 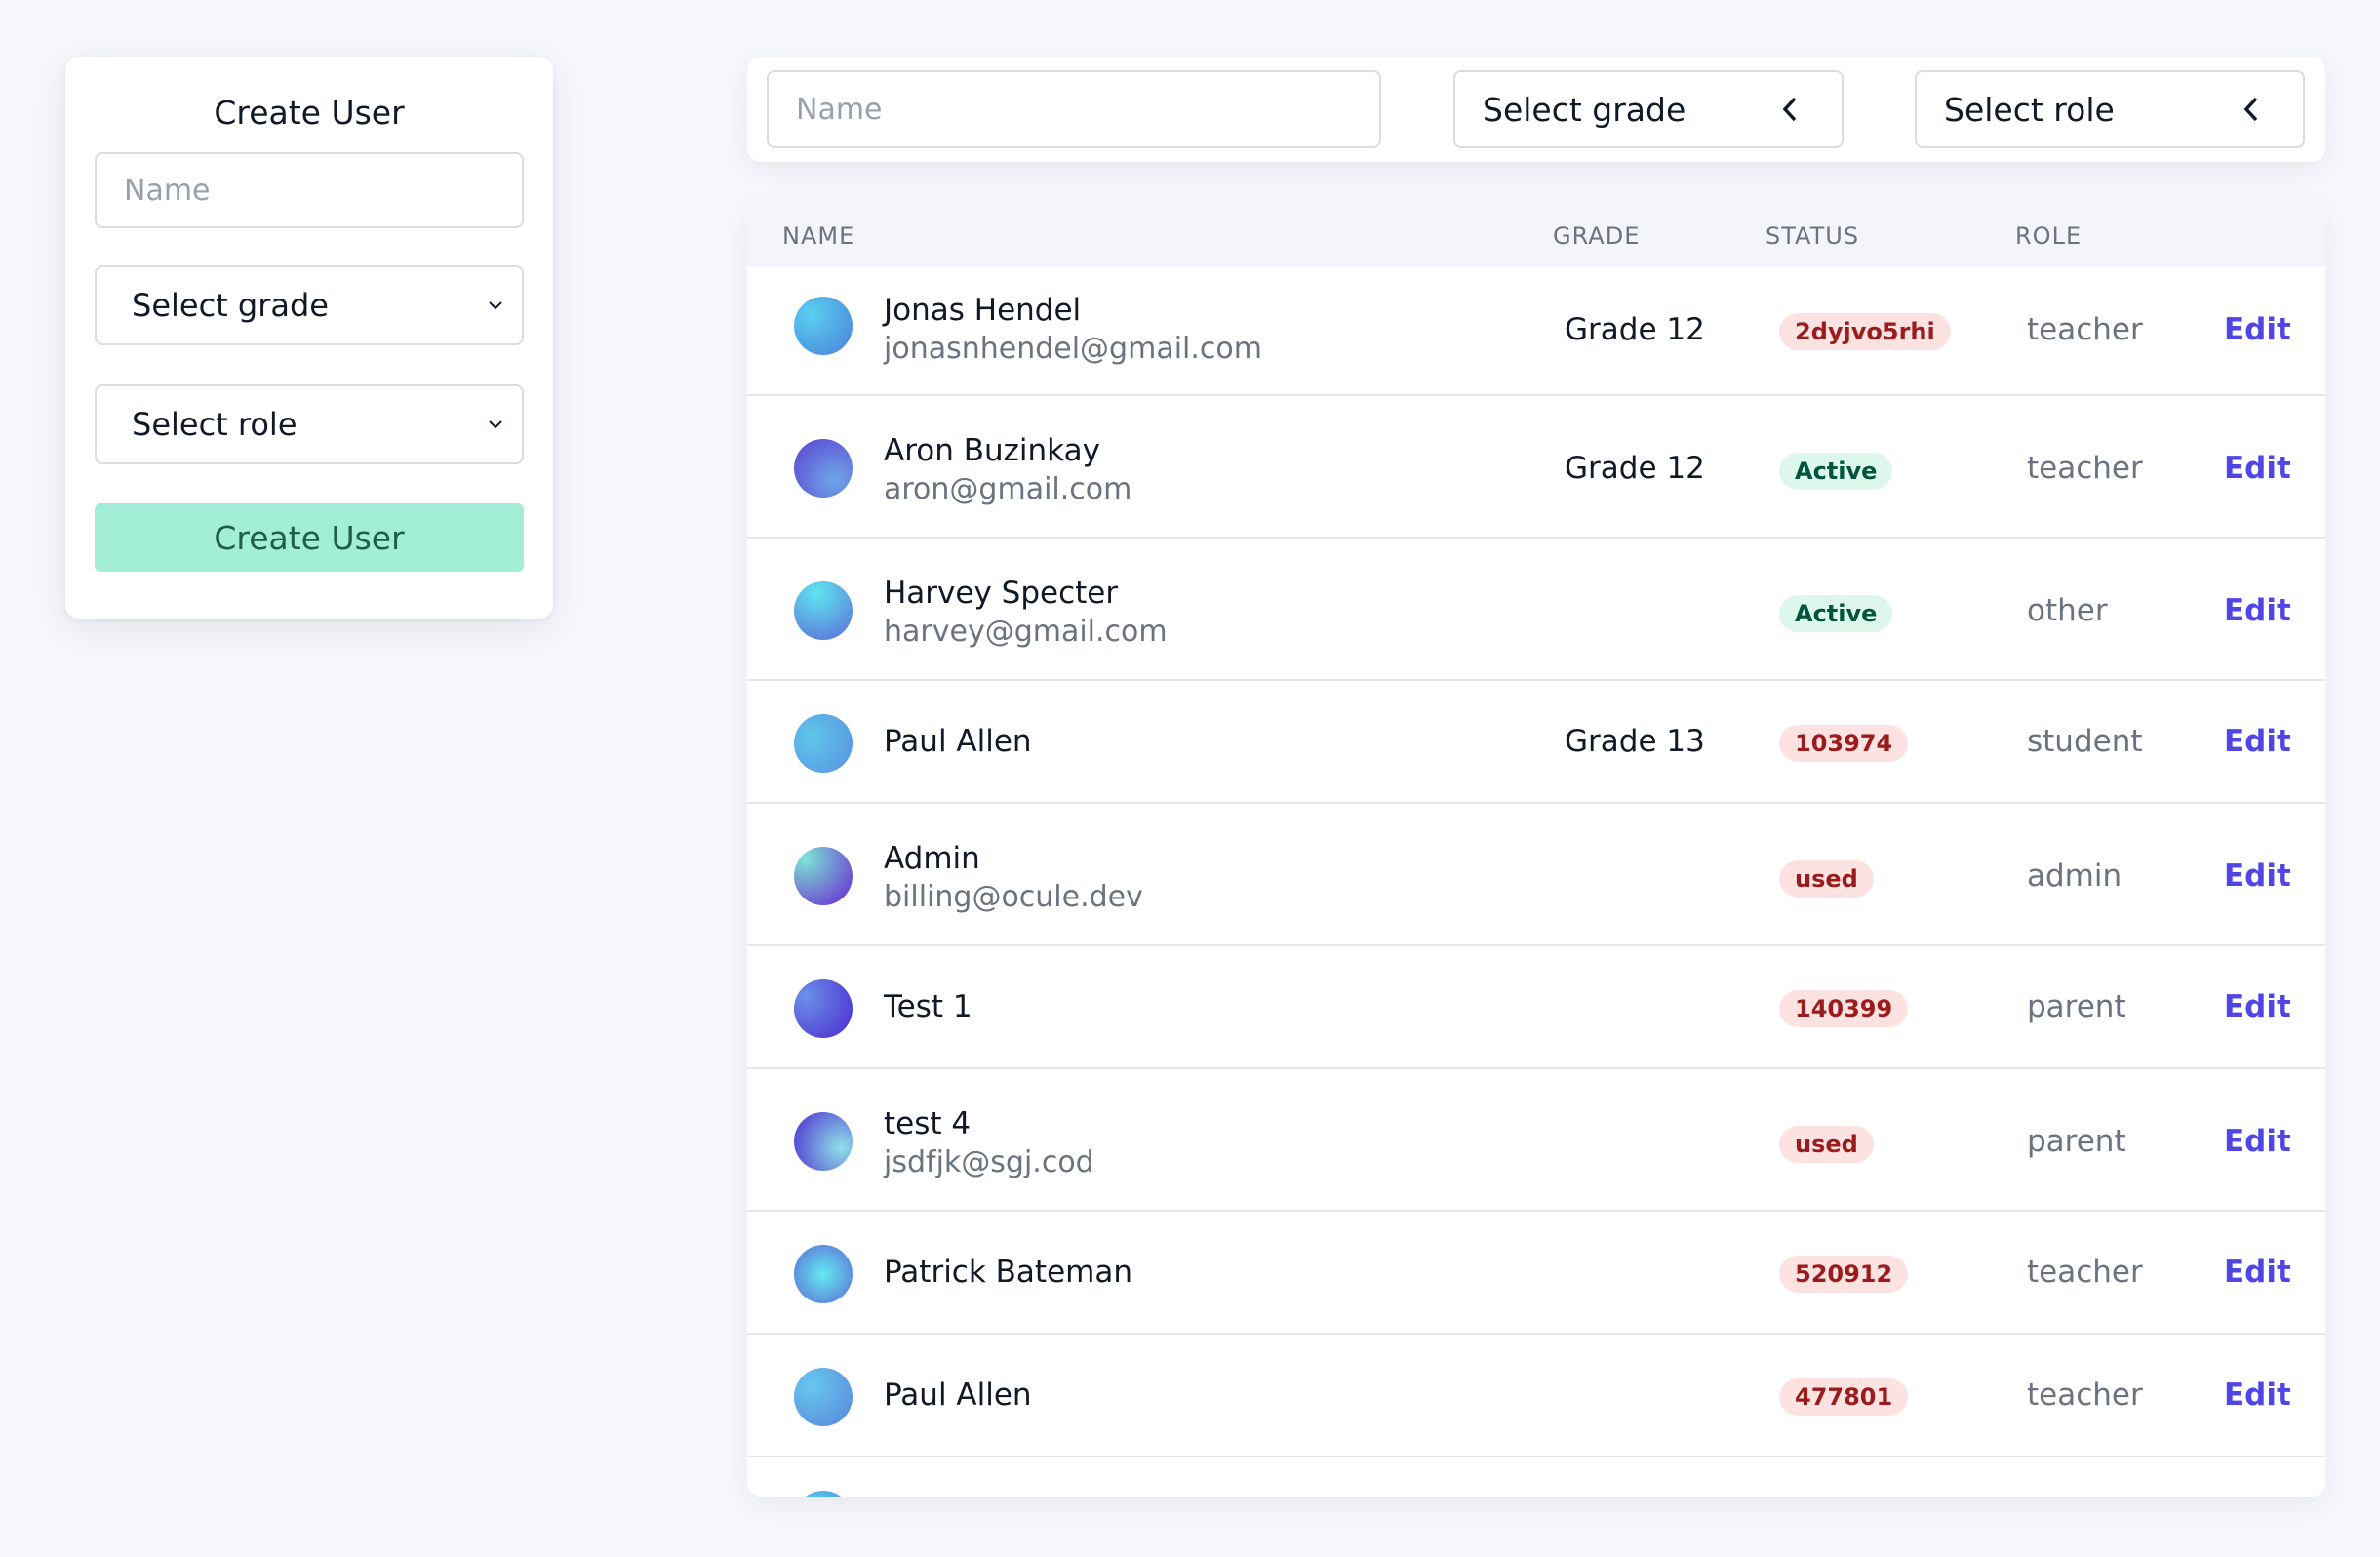 I want to click on user-name: Jonas Hendel, so click(x=983, y=310).